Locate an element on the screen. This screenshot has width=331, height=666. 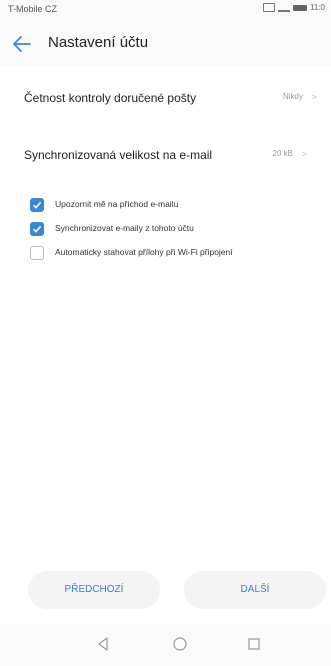
back-triangle-icon is located at coordinates (103, 644).